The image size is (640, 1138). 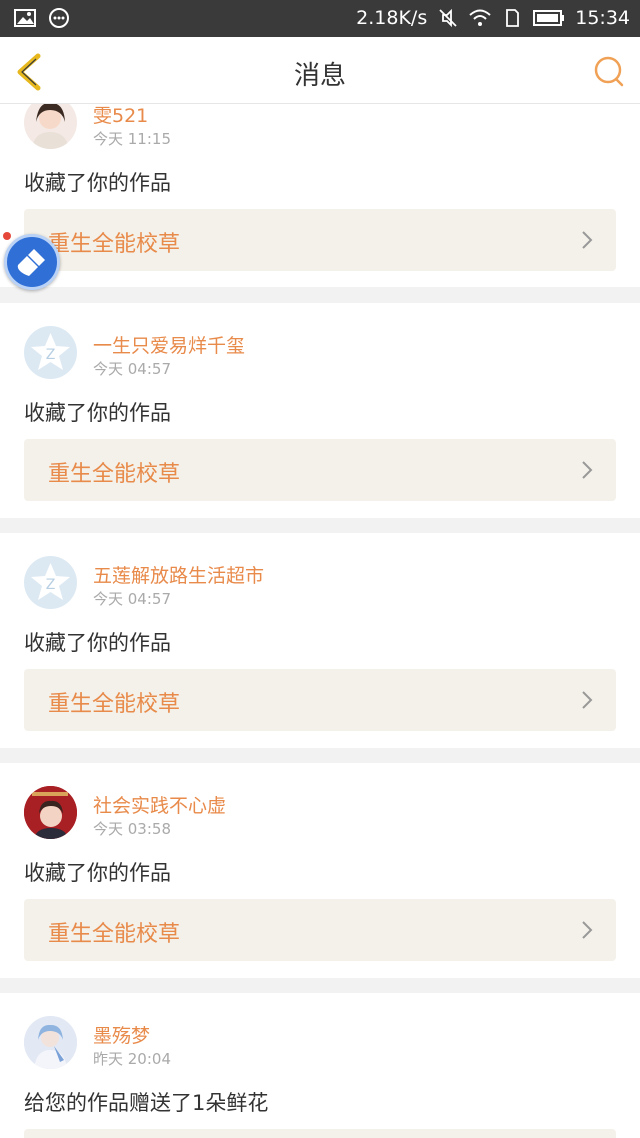 What do you see at coordinates (513, 18) in the screenshot?
I see `sim-icon` at bounding box center [513, 18].